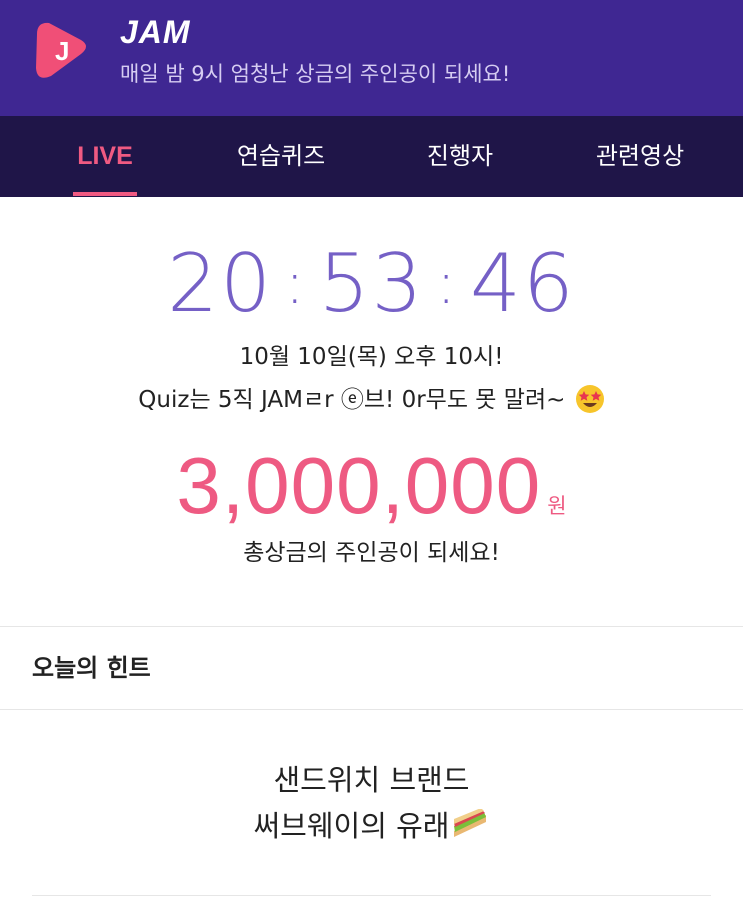 The width and height of the screenshot is (743, 899). What do you see at coordinates (315, 74) in the screenshot?
I see `app-tagline: 매일 밤 9시 엄청난 상금의 주인공이 되세요!` at bounding box center [315, 74].